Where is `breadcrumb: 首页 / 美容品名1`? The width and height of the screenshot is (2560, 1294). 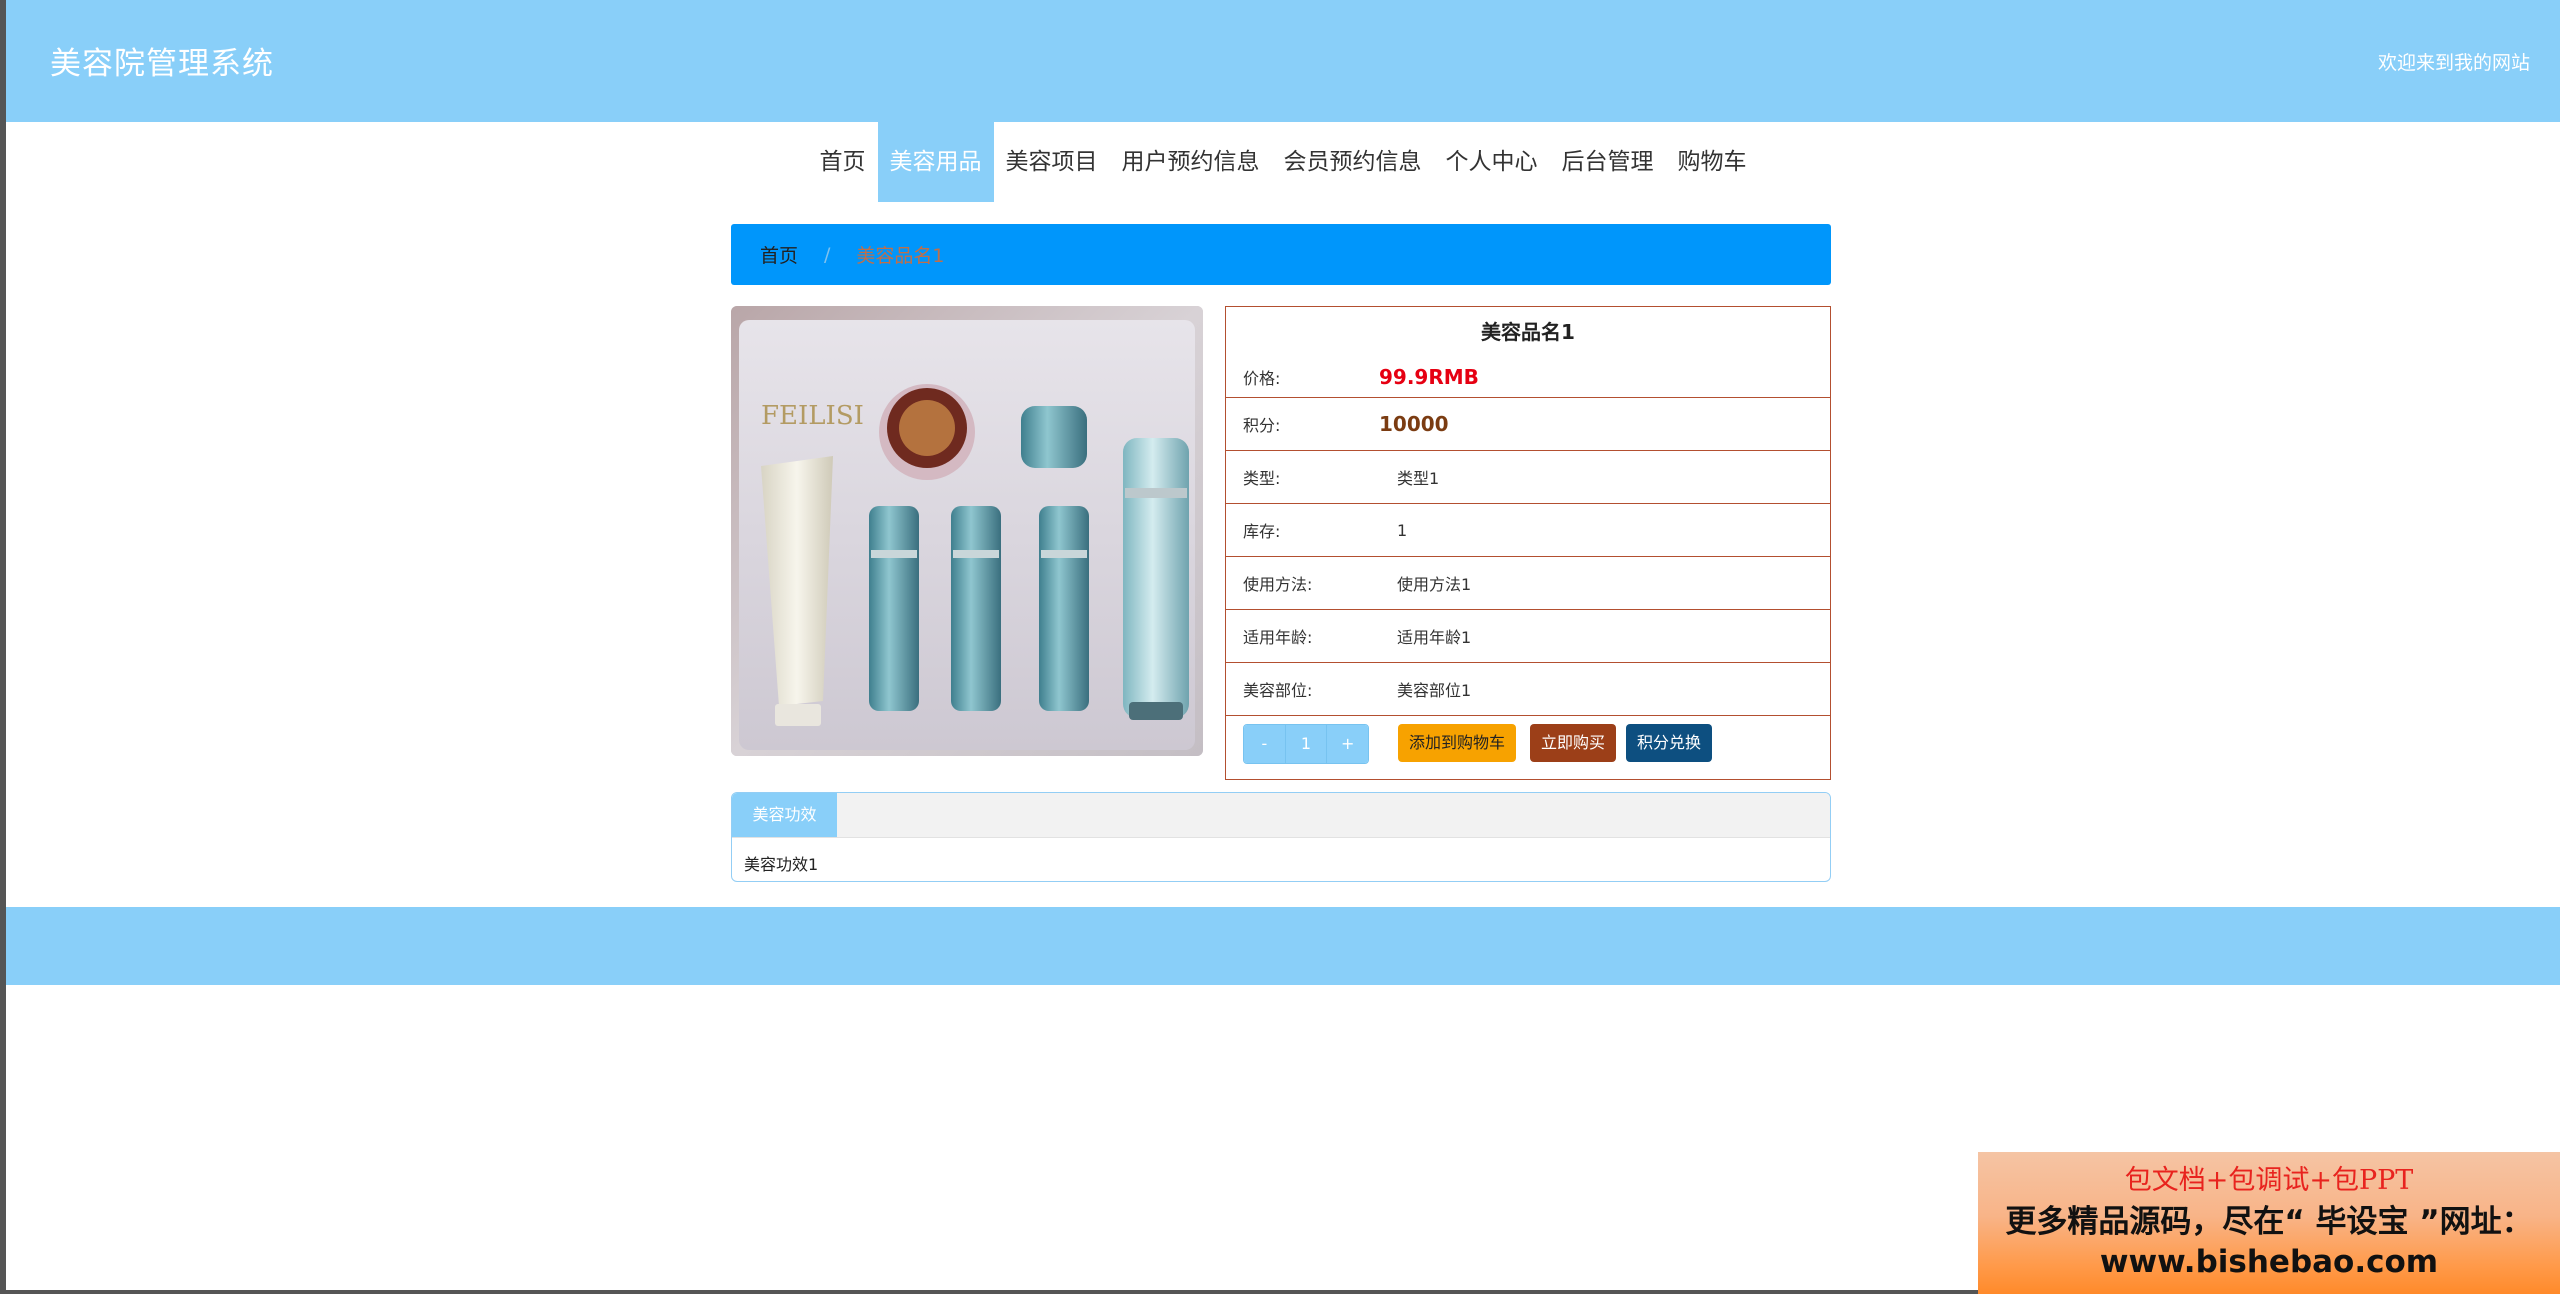
breadcrumb: 首页 / 美容品名1 is located at coordinates (1281, 254).